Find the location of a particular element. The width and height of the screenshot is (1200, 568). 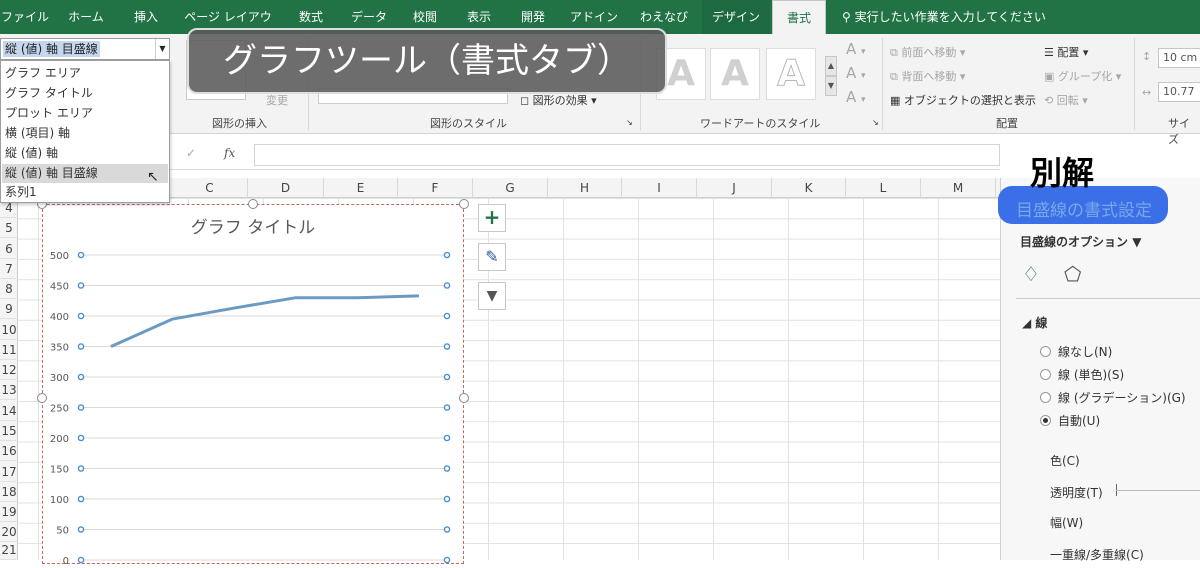

column-header-e: E is located at coordinates (361, 188).